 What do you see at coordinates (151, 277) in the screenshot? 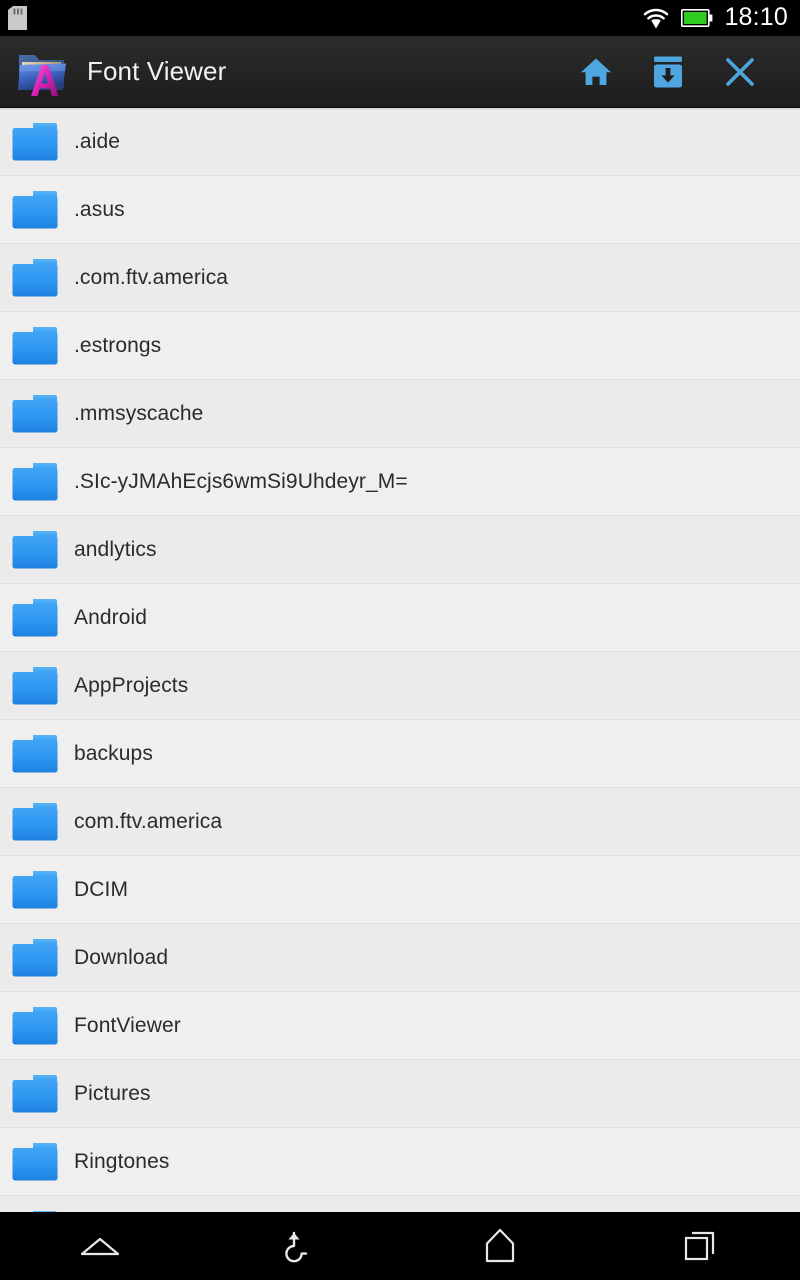
I see `file-list-item-label: .com.ftv.america` at bounding box center [151, 277].